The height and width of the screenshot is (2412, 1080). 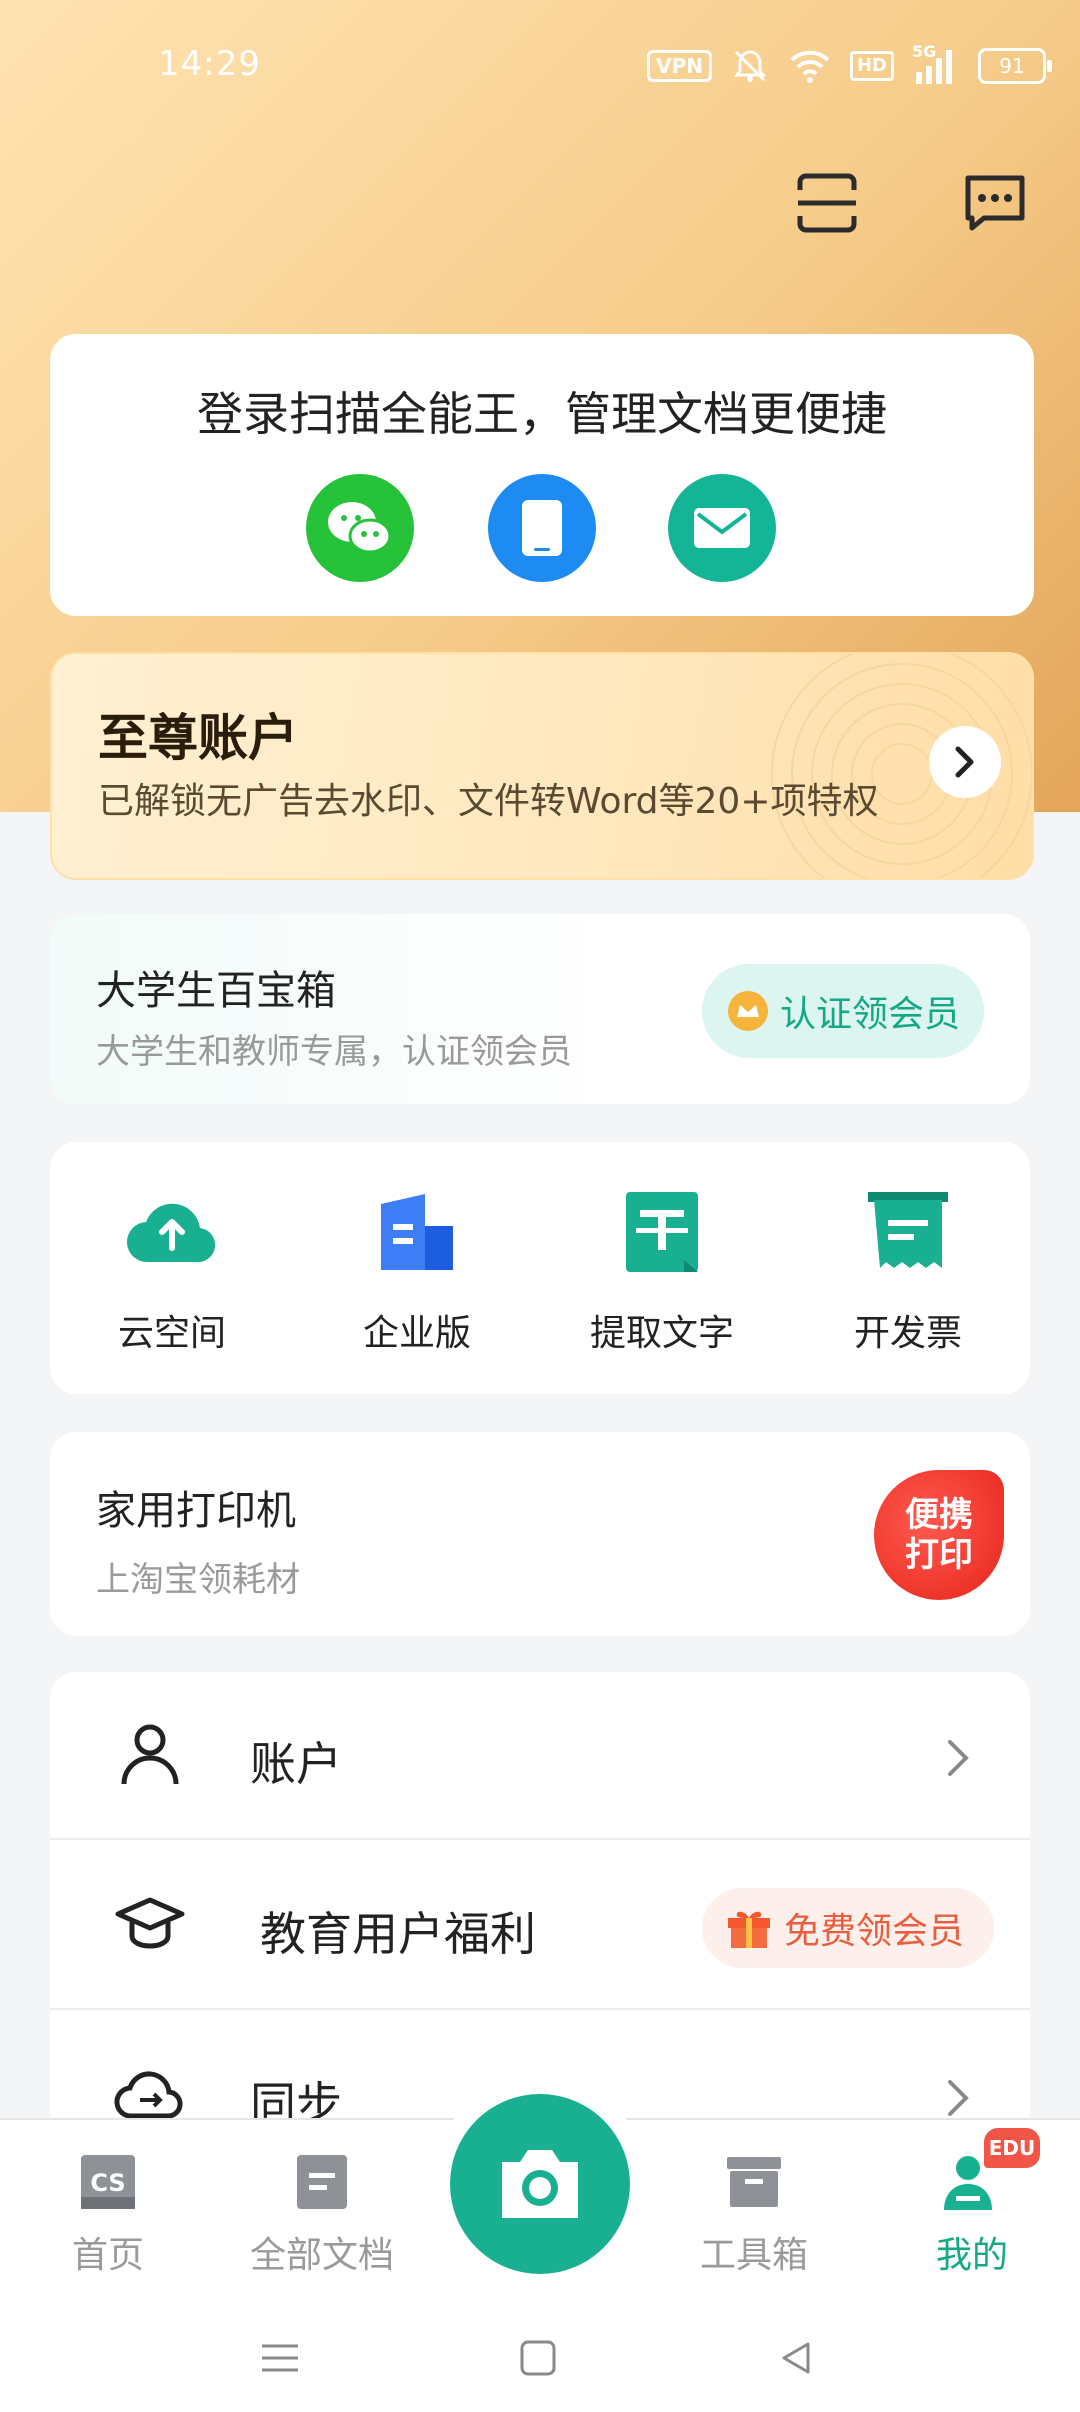 I want to click on tab-all-documents: 全部文档, so click(x=322, y=2214).